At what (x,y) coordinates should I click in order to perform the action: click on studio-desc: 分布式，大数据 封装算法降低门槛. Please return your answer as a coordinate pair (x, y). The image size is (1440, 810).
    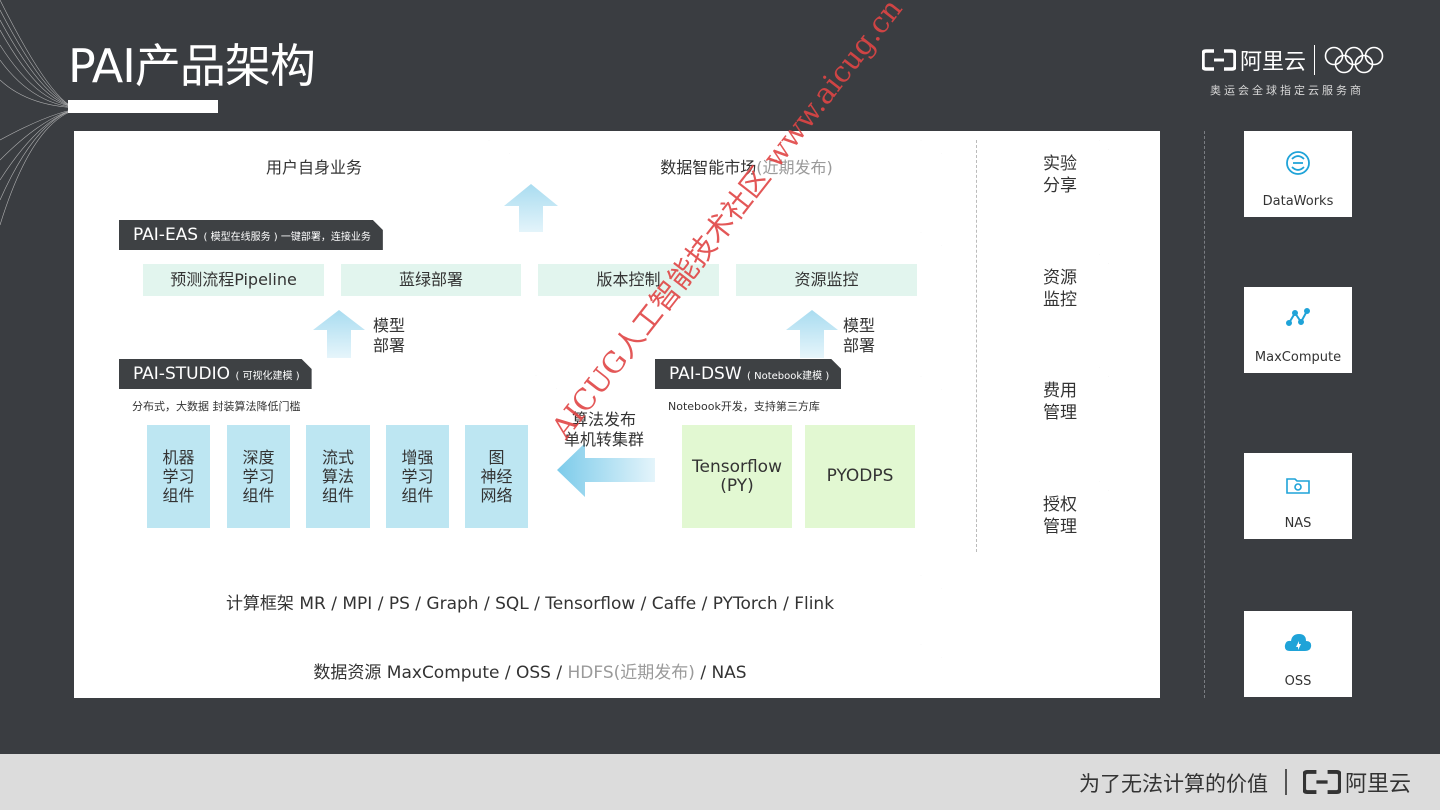
    Looking at the image, I should click on (216, 406).